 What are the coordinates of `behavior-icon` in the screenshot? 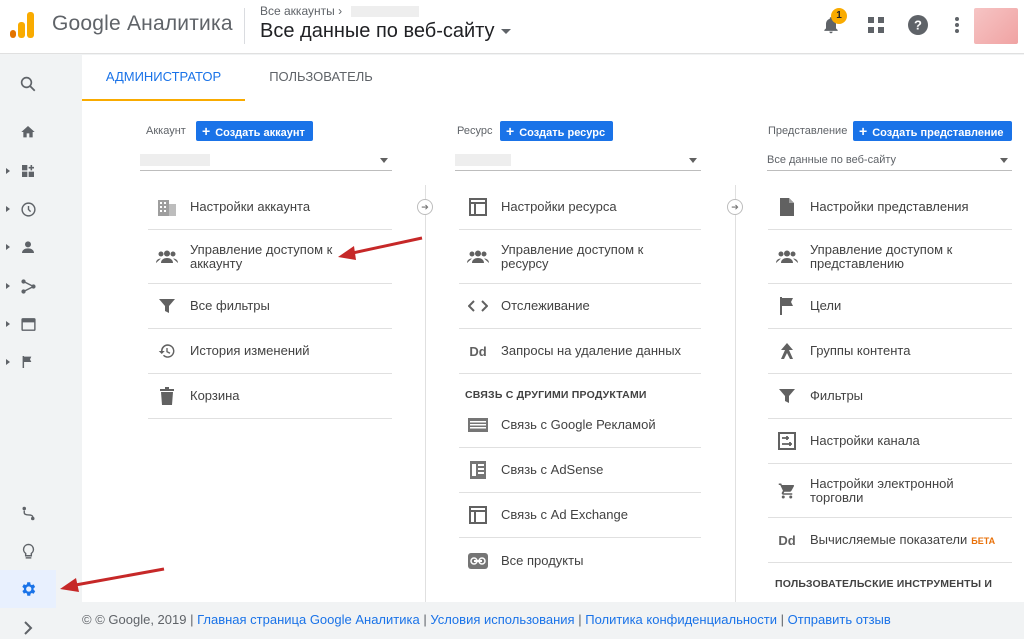 It's located at (28, 324).